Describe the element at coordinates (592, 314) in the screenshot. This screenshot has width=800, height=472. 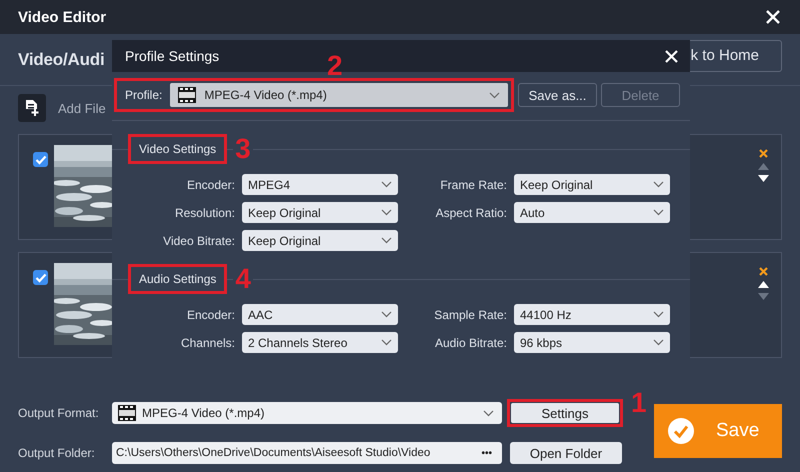
I see `dropdown: 44100 Hz` at that location.